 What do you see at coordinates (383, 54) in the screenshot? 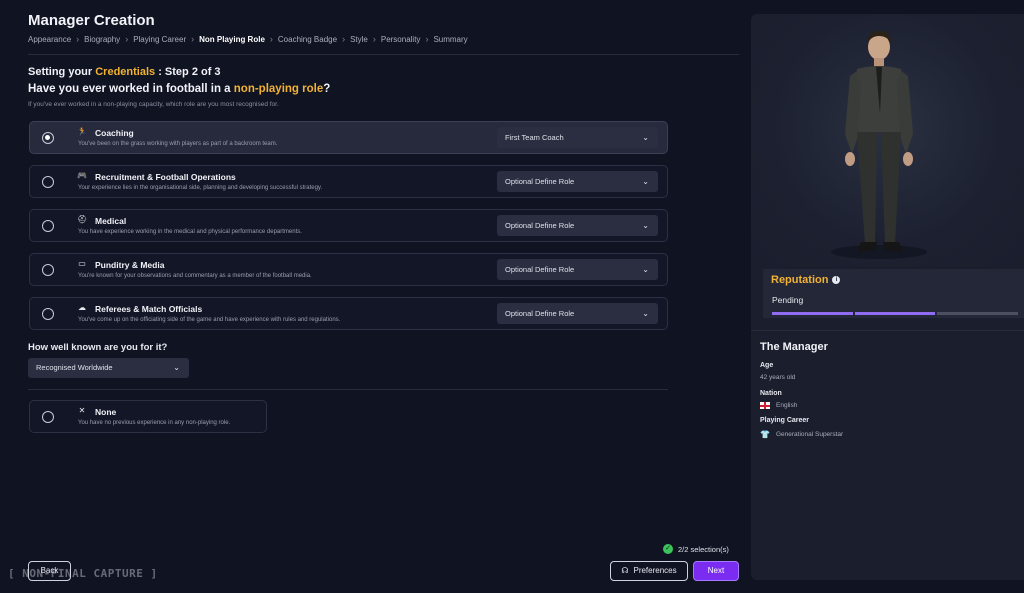
I see `header-divider` at bounding box center [383, 54].